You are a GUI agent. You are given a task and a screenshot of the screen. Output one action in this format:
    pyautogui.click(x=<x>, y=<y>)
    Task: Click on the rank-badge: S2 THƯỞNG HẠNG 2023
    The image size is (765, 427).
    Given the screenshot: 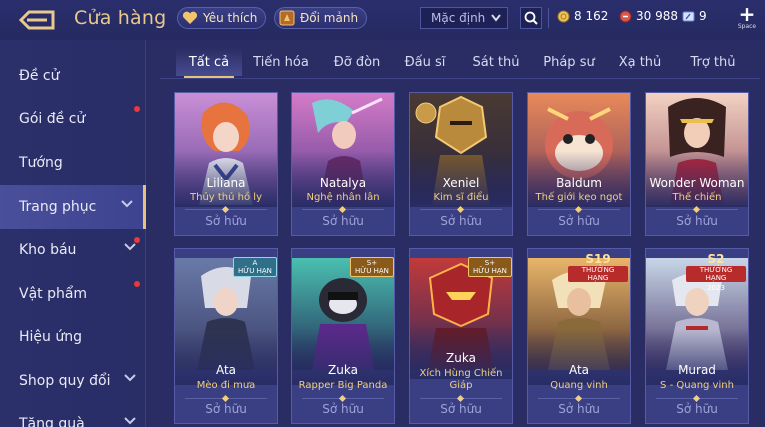 What is the action you would take?
    pyautogui.click(x=716, y=272)
    